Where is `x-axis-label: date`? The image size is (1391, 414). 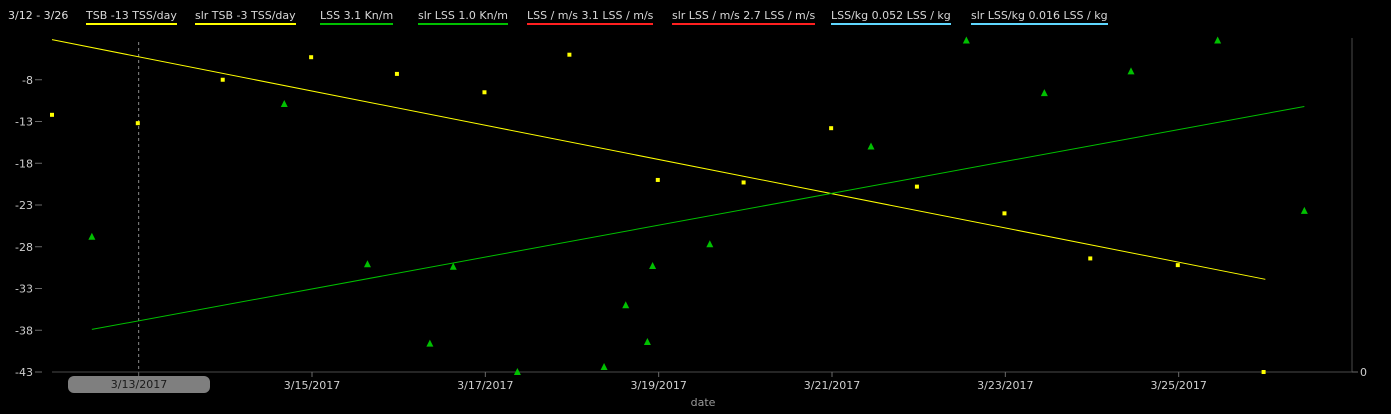 x-axis-label: date is located at coordinates (703, 402).